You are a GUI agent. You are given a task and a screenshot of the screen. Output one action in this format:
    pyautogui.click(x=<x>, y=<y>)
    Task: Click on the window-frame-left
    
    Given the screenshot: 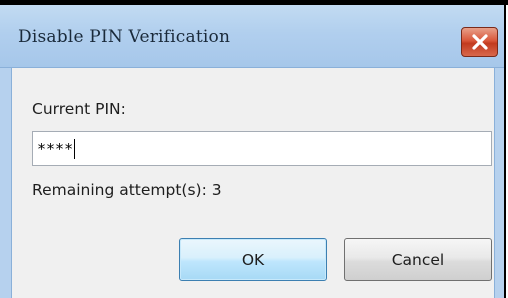 What is the action you would take?
    pyautogui.click(x=6, y=183)
    